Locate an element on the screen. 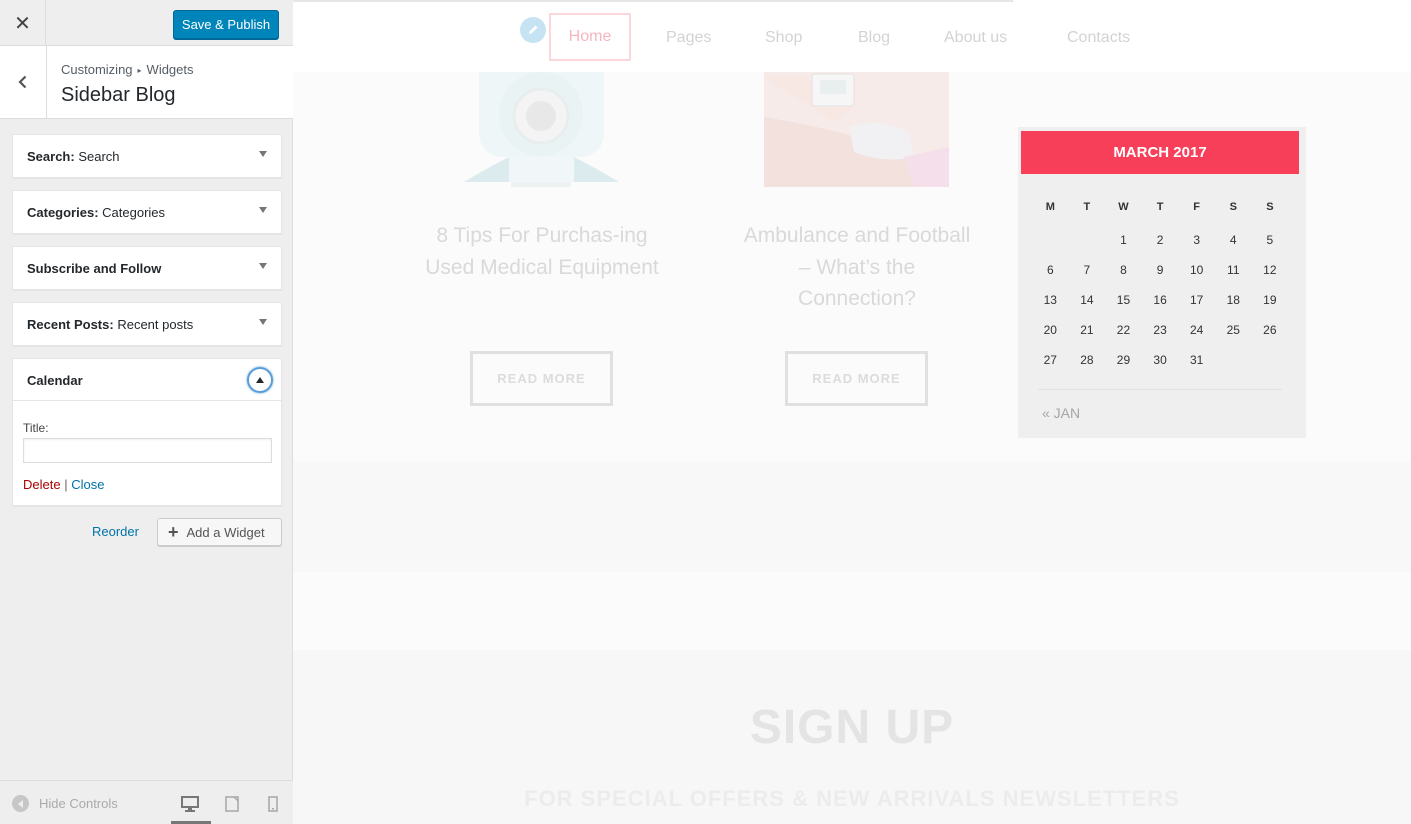 The height and width of the screenshot is (824, 1411). calendar-day: 13 is located at coordinates (1050, 300).